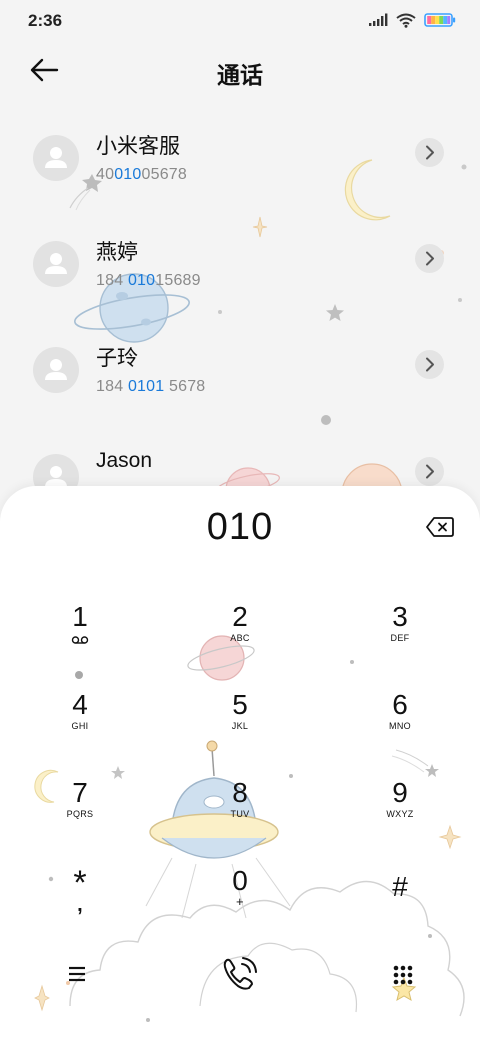  What do you see at coordinates (117, 358) in the screenshot?
I see `contact-name: 子玲` at bounding box center [117, 358].